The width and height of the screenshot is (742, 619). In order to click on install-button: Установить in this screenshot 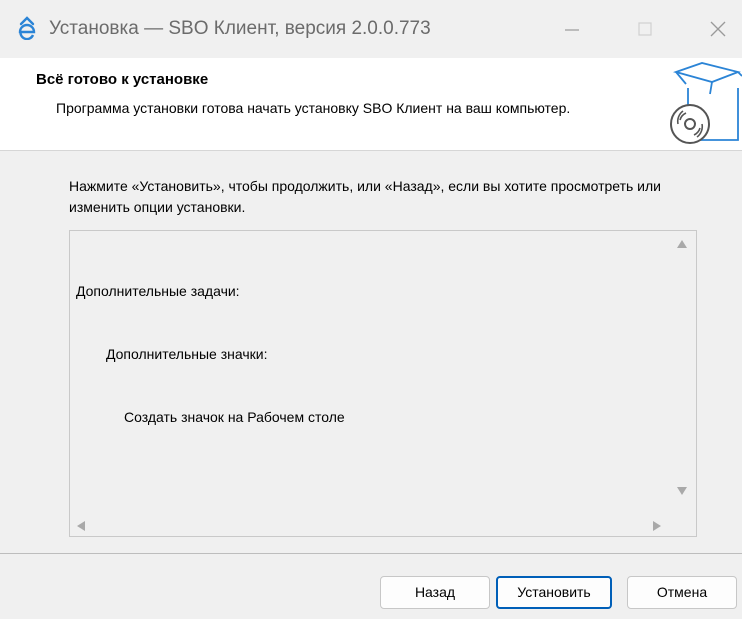, I will do `click(554, 592)`.